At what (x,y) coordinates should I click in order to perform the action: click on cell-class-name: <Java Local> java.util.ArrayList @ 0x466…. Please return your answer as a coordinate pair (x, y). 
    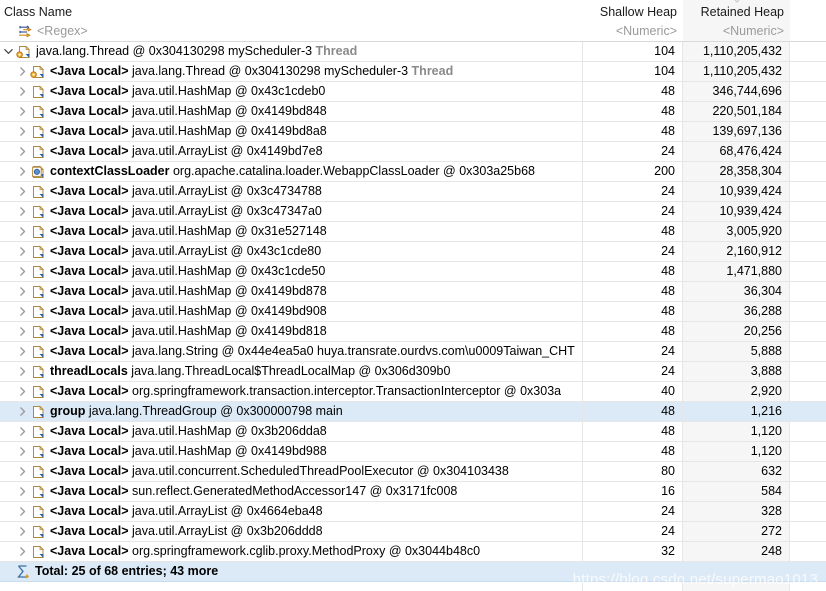
    Looking at the image, I should click on (291, 511).